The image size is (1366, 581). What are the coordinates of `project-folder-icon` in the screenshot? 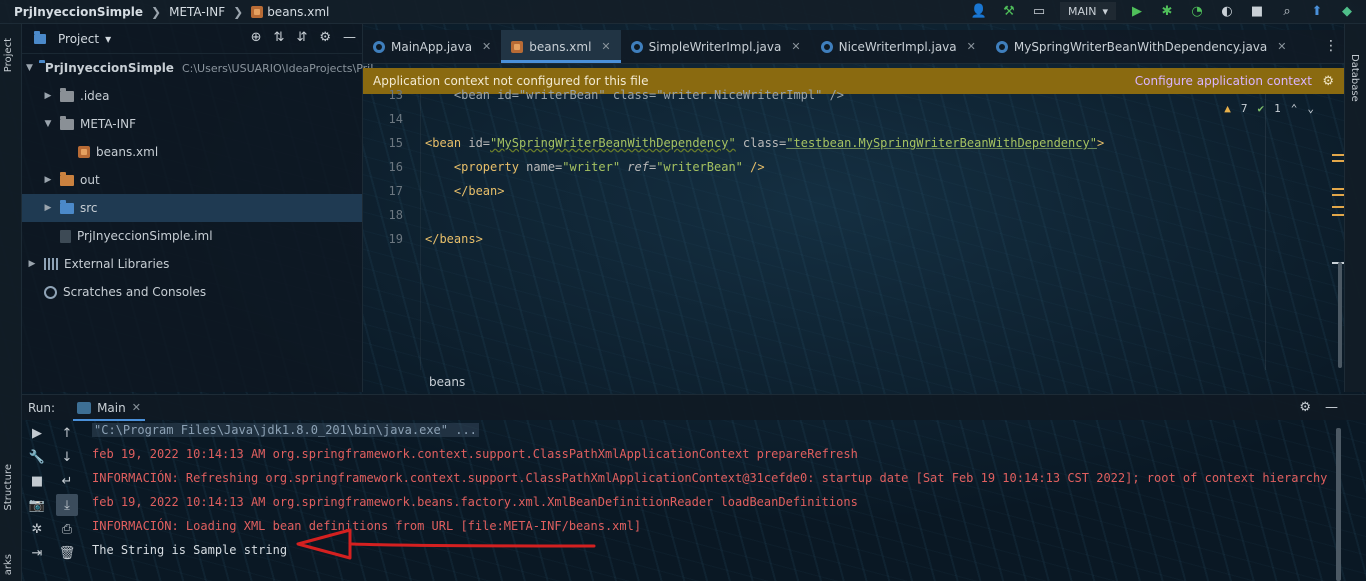 It's located at (40, 37).